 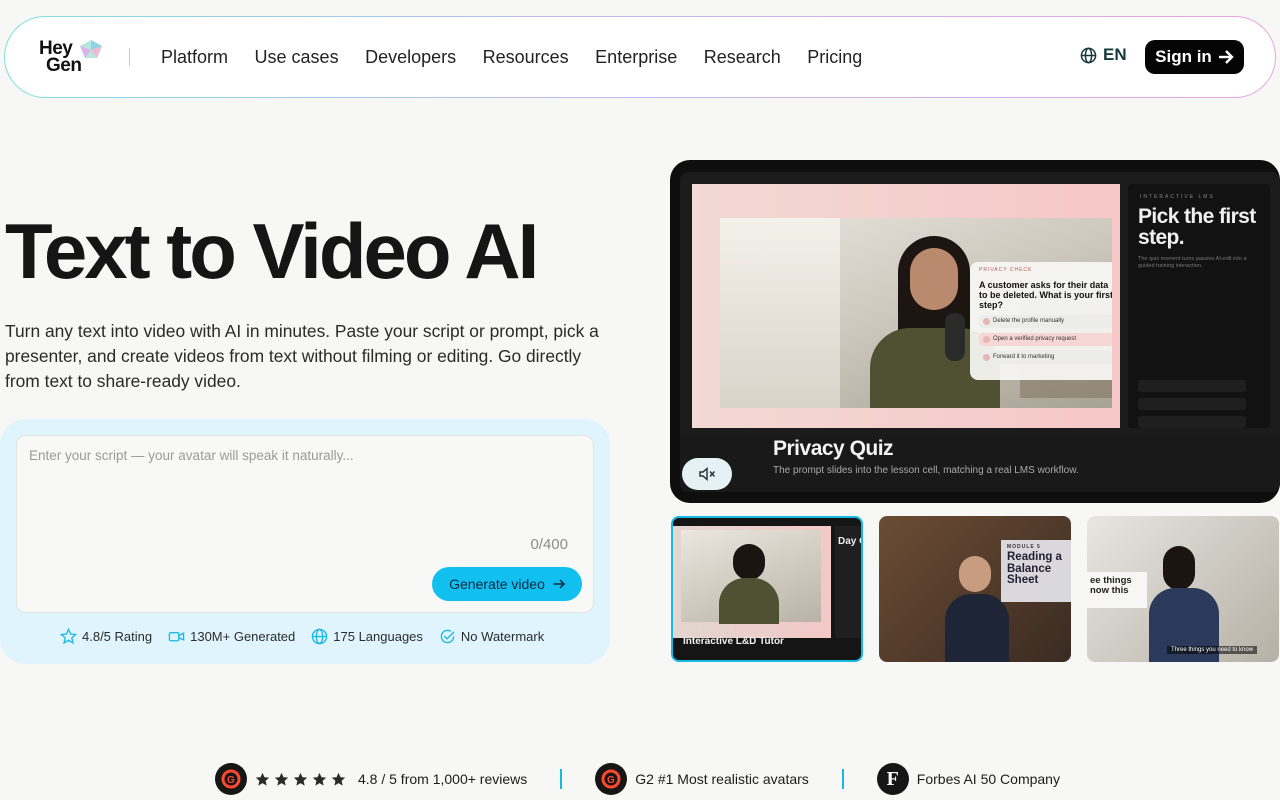 I want to click on nav-link-research: Research, so click(x=742, y=57).